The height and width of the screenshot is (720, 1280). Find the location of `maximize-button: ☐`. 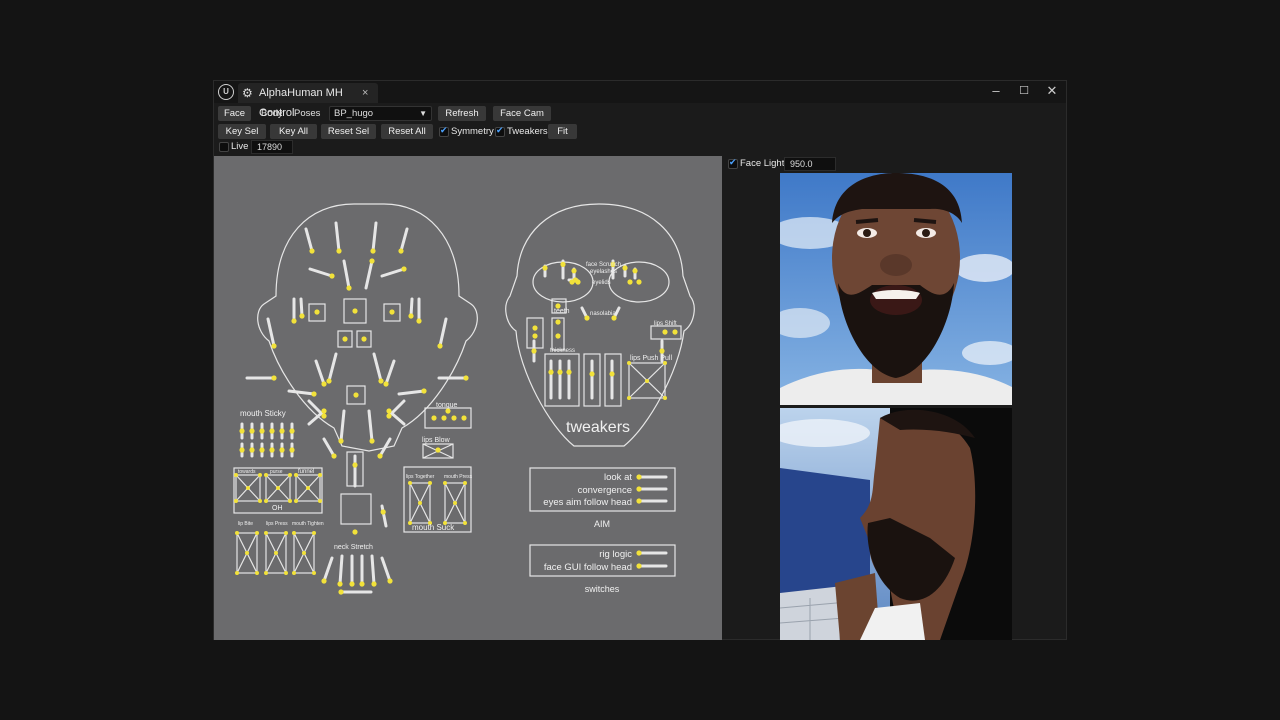

maximize-button: ☐ is located at coordinates (1024, 92).